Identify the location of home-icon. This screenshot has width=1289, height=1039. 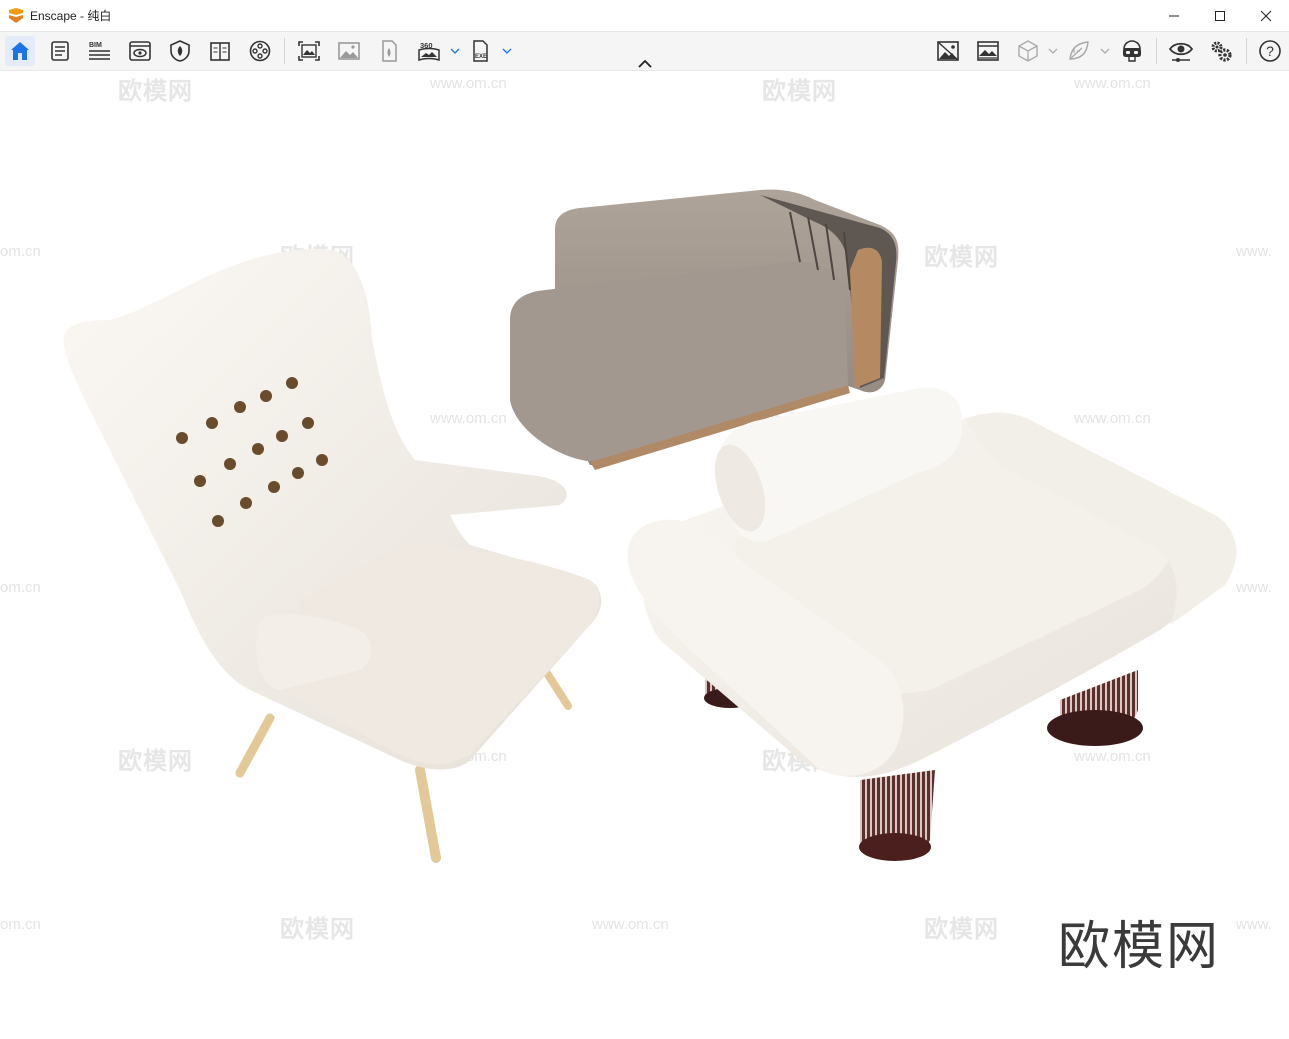
(20, 51).